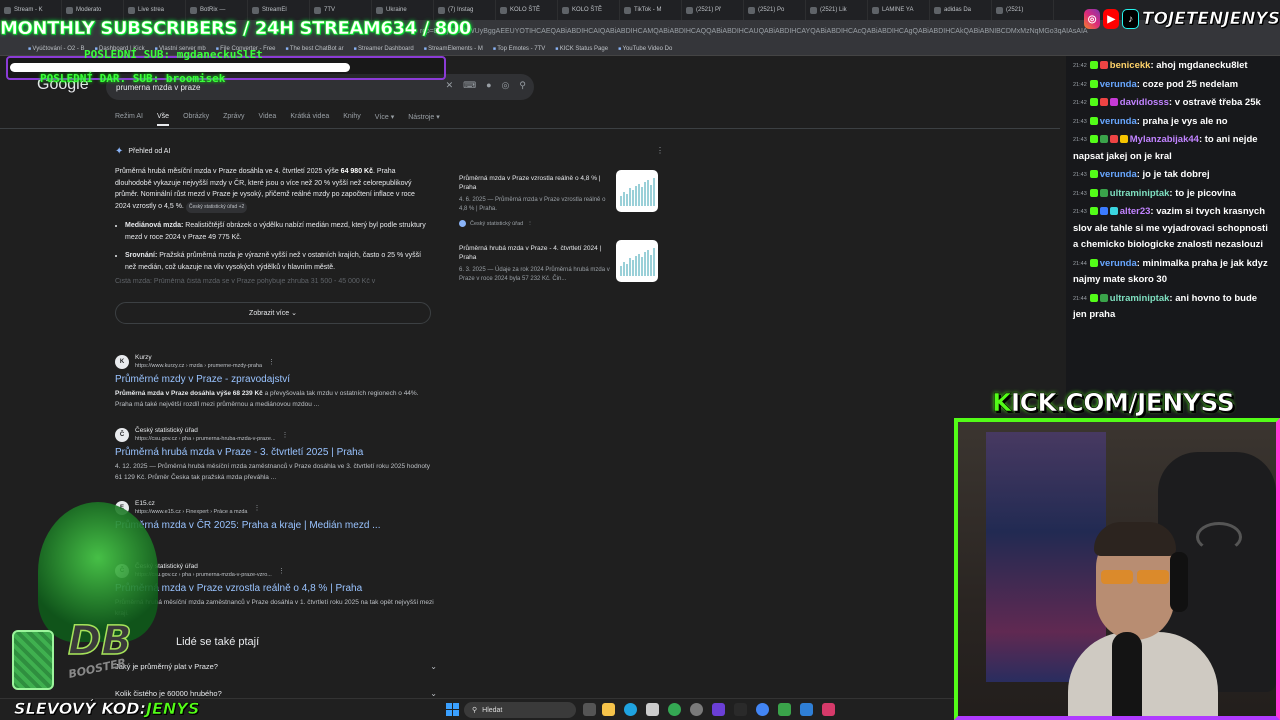  What do you see at coordinates (506, 85) in the screenshot?
I see `lens-icon: ◎` at bounding box center [506, 85].